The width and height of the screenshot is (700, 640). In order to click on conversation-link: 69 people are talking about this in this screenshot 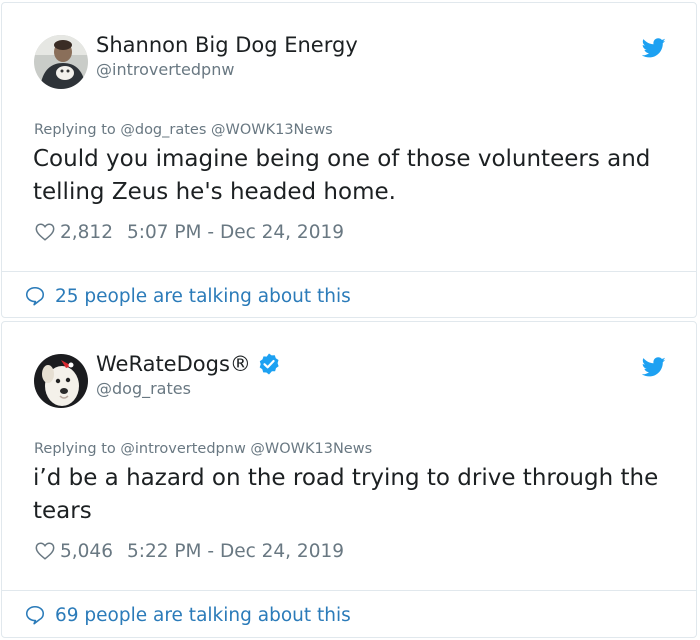, I will do `click(187, 615)`.